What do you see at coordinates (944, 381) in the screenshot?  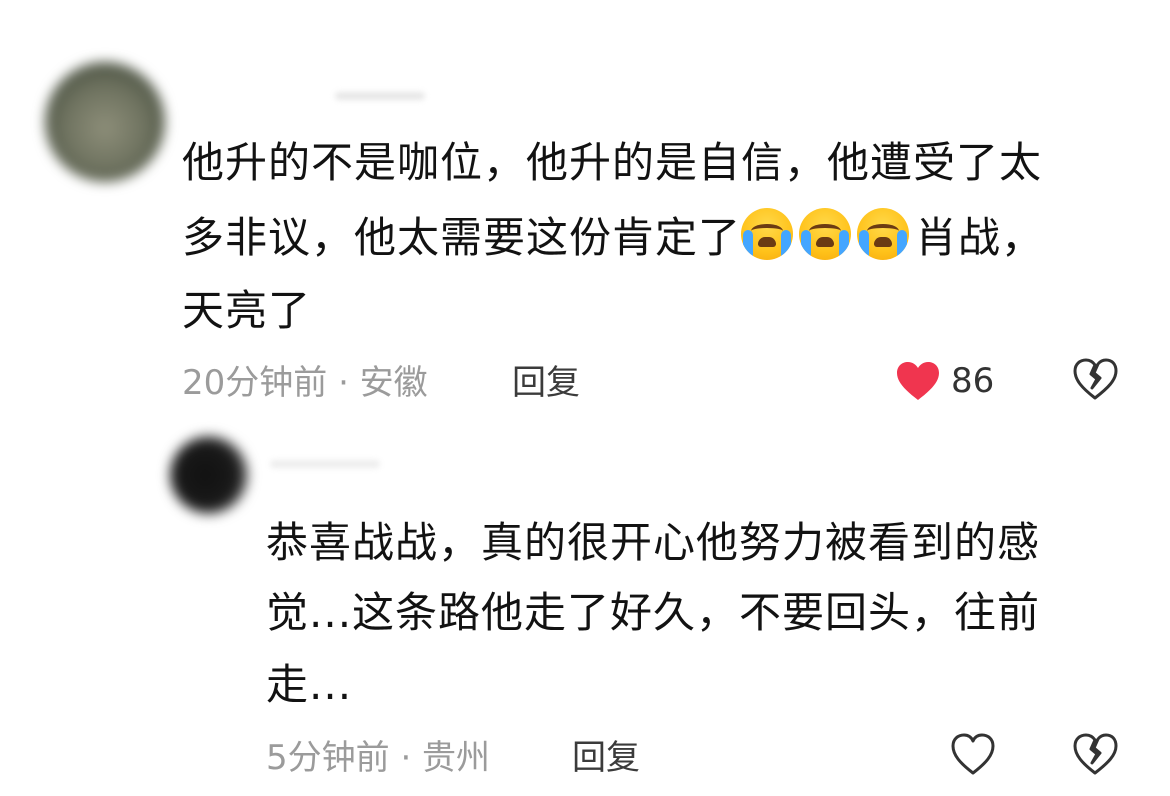 I see `like-button: 86` at bounding box center [944, 381].